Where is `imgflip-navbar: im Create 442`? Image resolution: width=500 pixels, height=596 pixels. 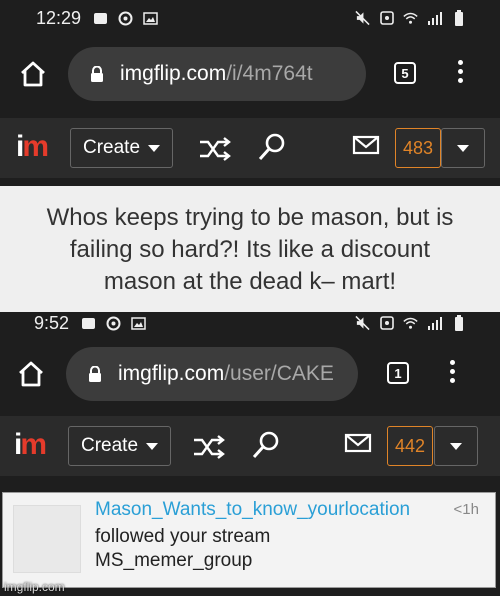 imgflip-navbar: im Create 442 is located at coordinates (250, 446).